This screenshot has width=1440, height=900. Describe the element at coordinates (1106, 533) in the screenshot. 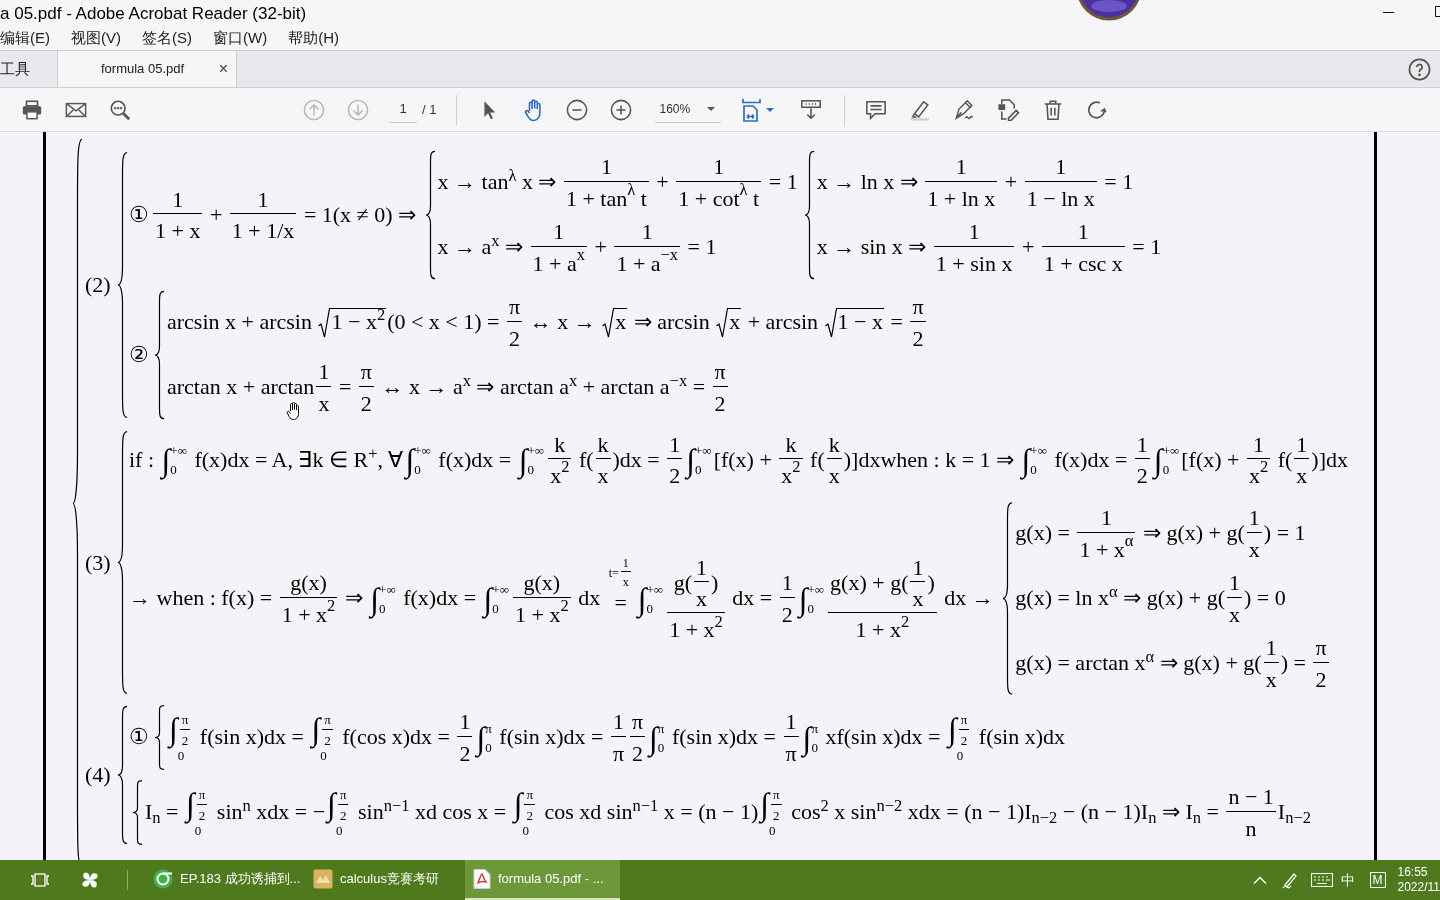

I see `fraction: 1 1 + x$^{α}$` at that location.